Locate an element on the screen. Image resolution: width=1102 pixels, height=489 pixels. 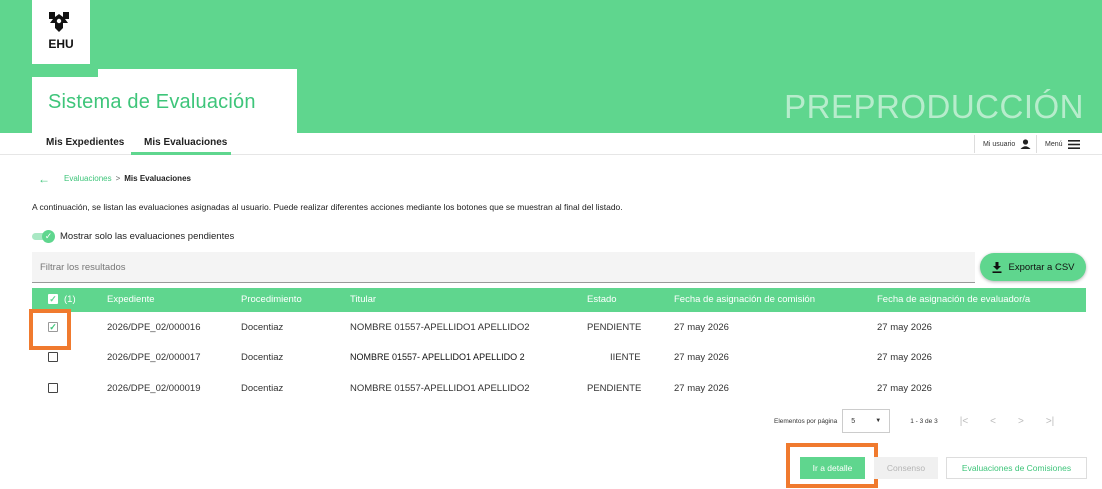
pending-toggle: ✓ is located at coordinates (44, 236).